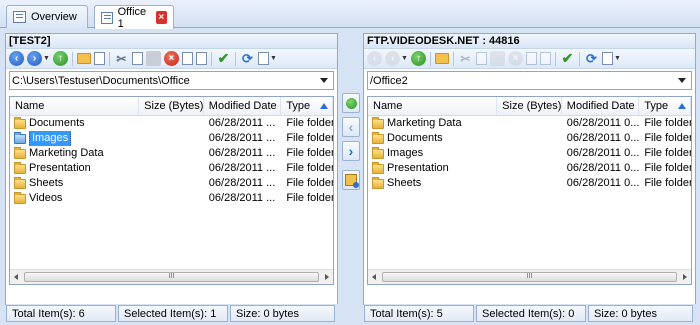  I want to click on table-row: Presentation 06/28/2011 0... File folder, so click(529, 168).